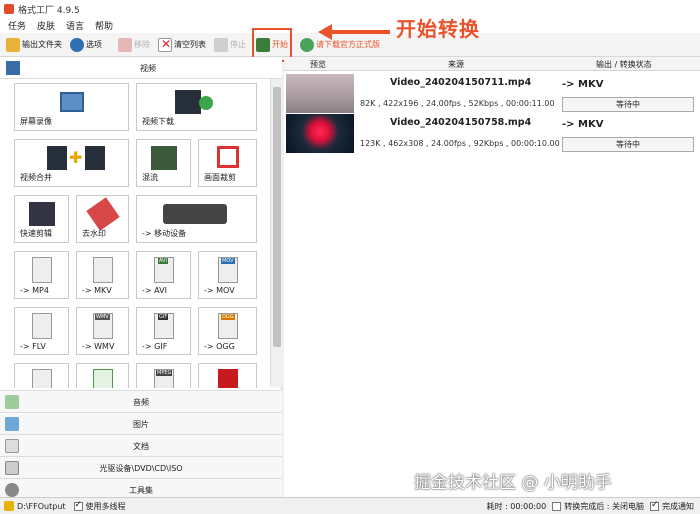  I want to click on clear-list-button: ✕ 清空列表, so click(182, 45).